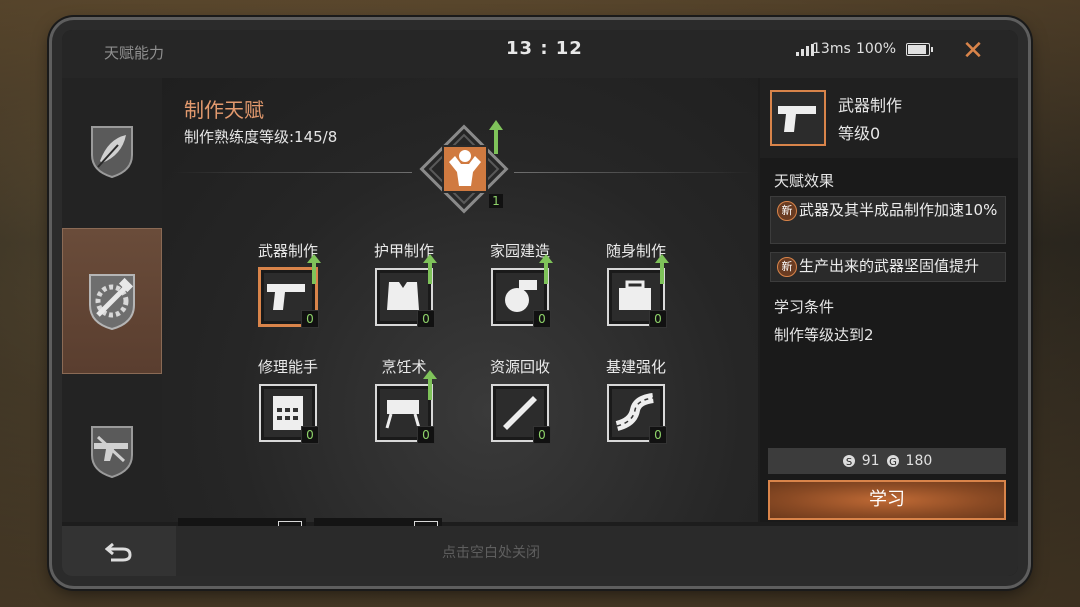 The height and width of the screenshot is (607, 1080). I want to click on talent-home-building: 家园建造 0, so click(520, 284).